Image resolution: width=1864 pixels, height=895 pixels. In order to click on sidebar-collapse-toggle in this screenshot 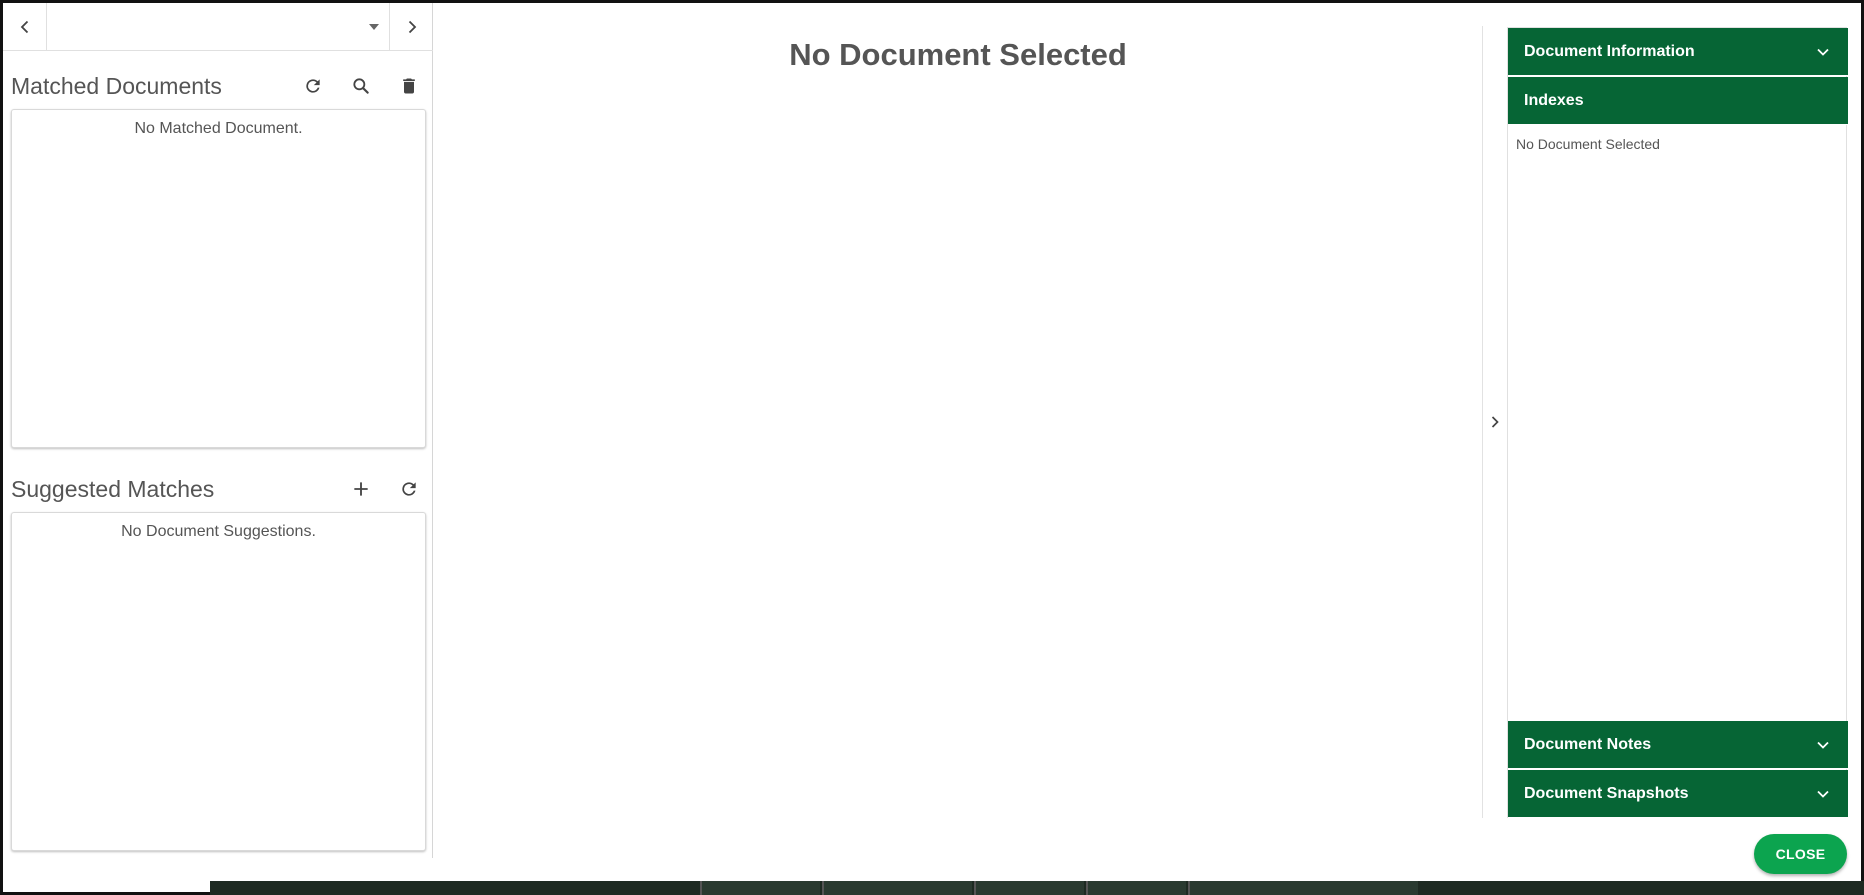, I will do `click(1495, 422)`.